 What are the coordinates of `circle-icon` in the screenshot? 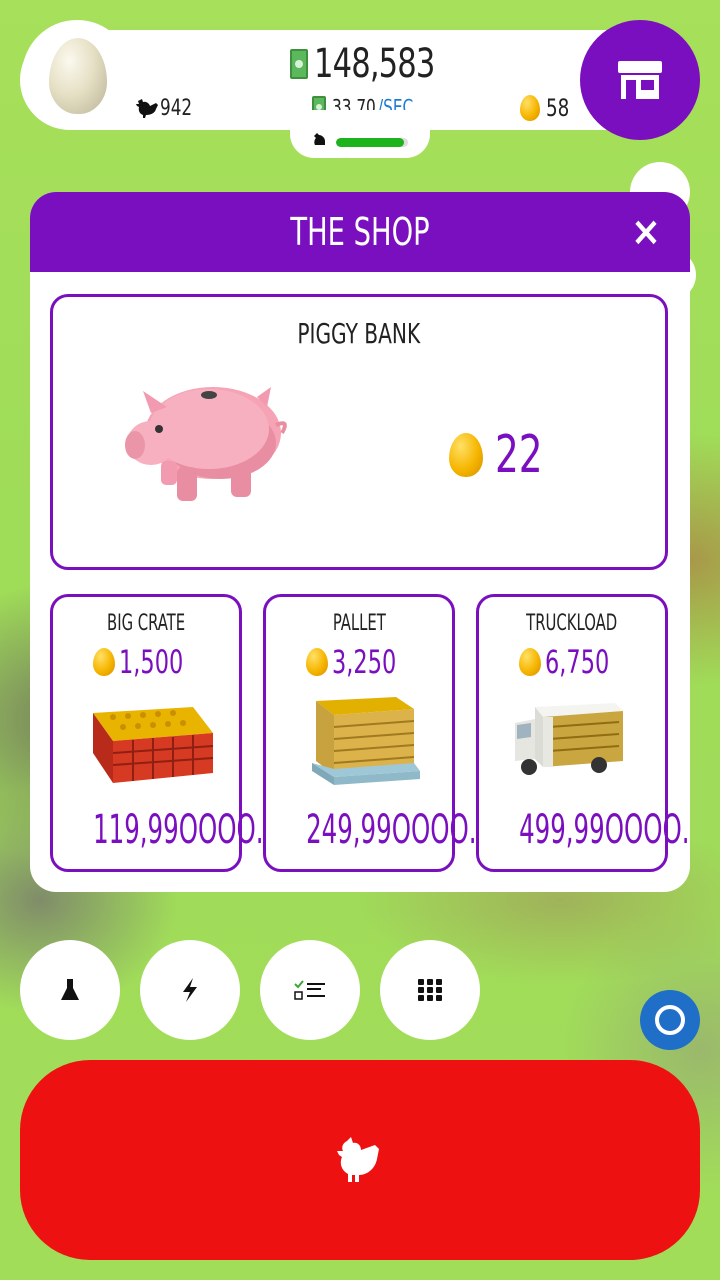 It's located at (670, 1020).